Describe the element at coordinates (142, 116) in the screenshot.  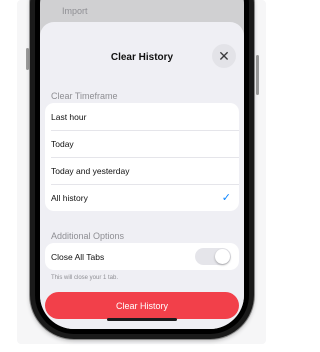
I see `timeframe-option-last-hour: Last hour` at that location.